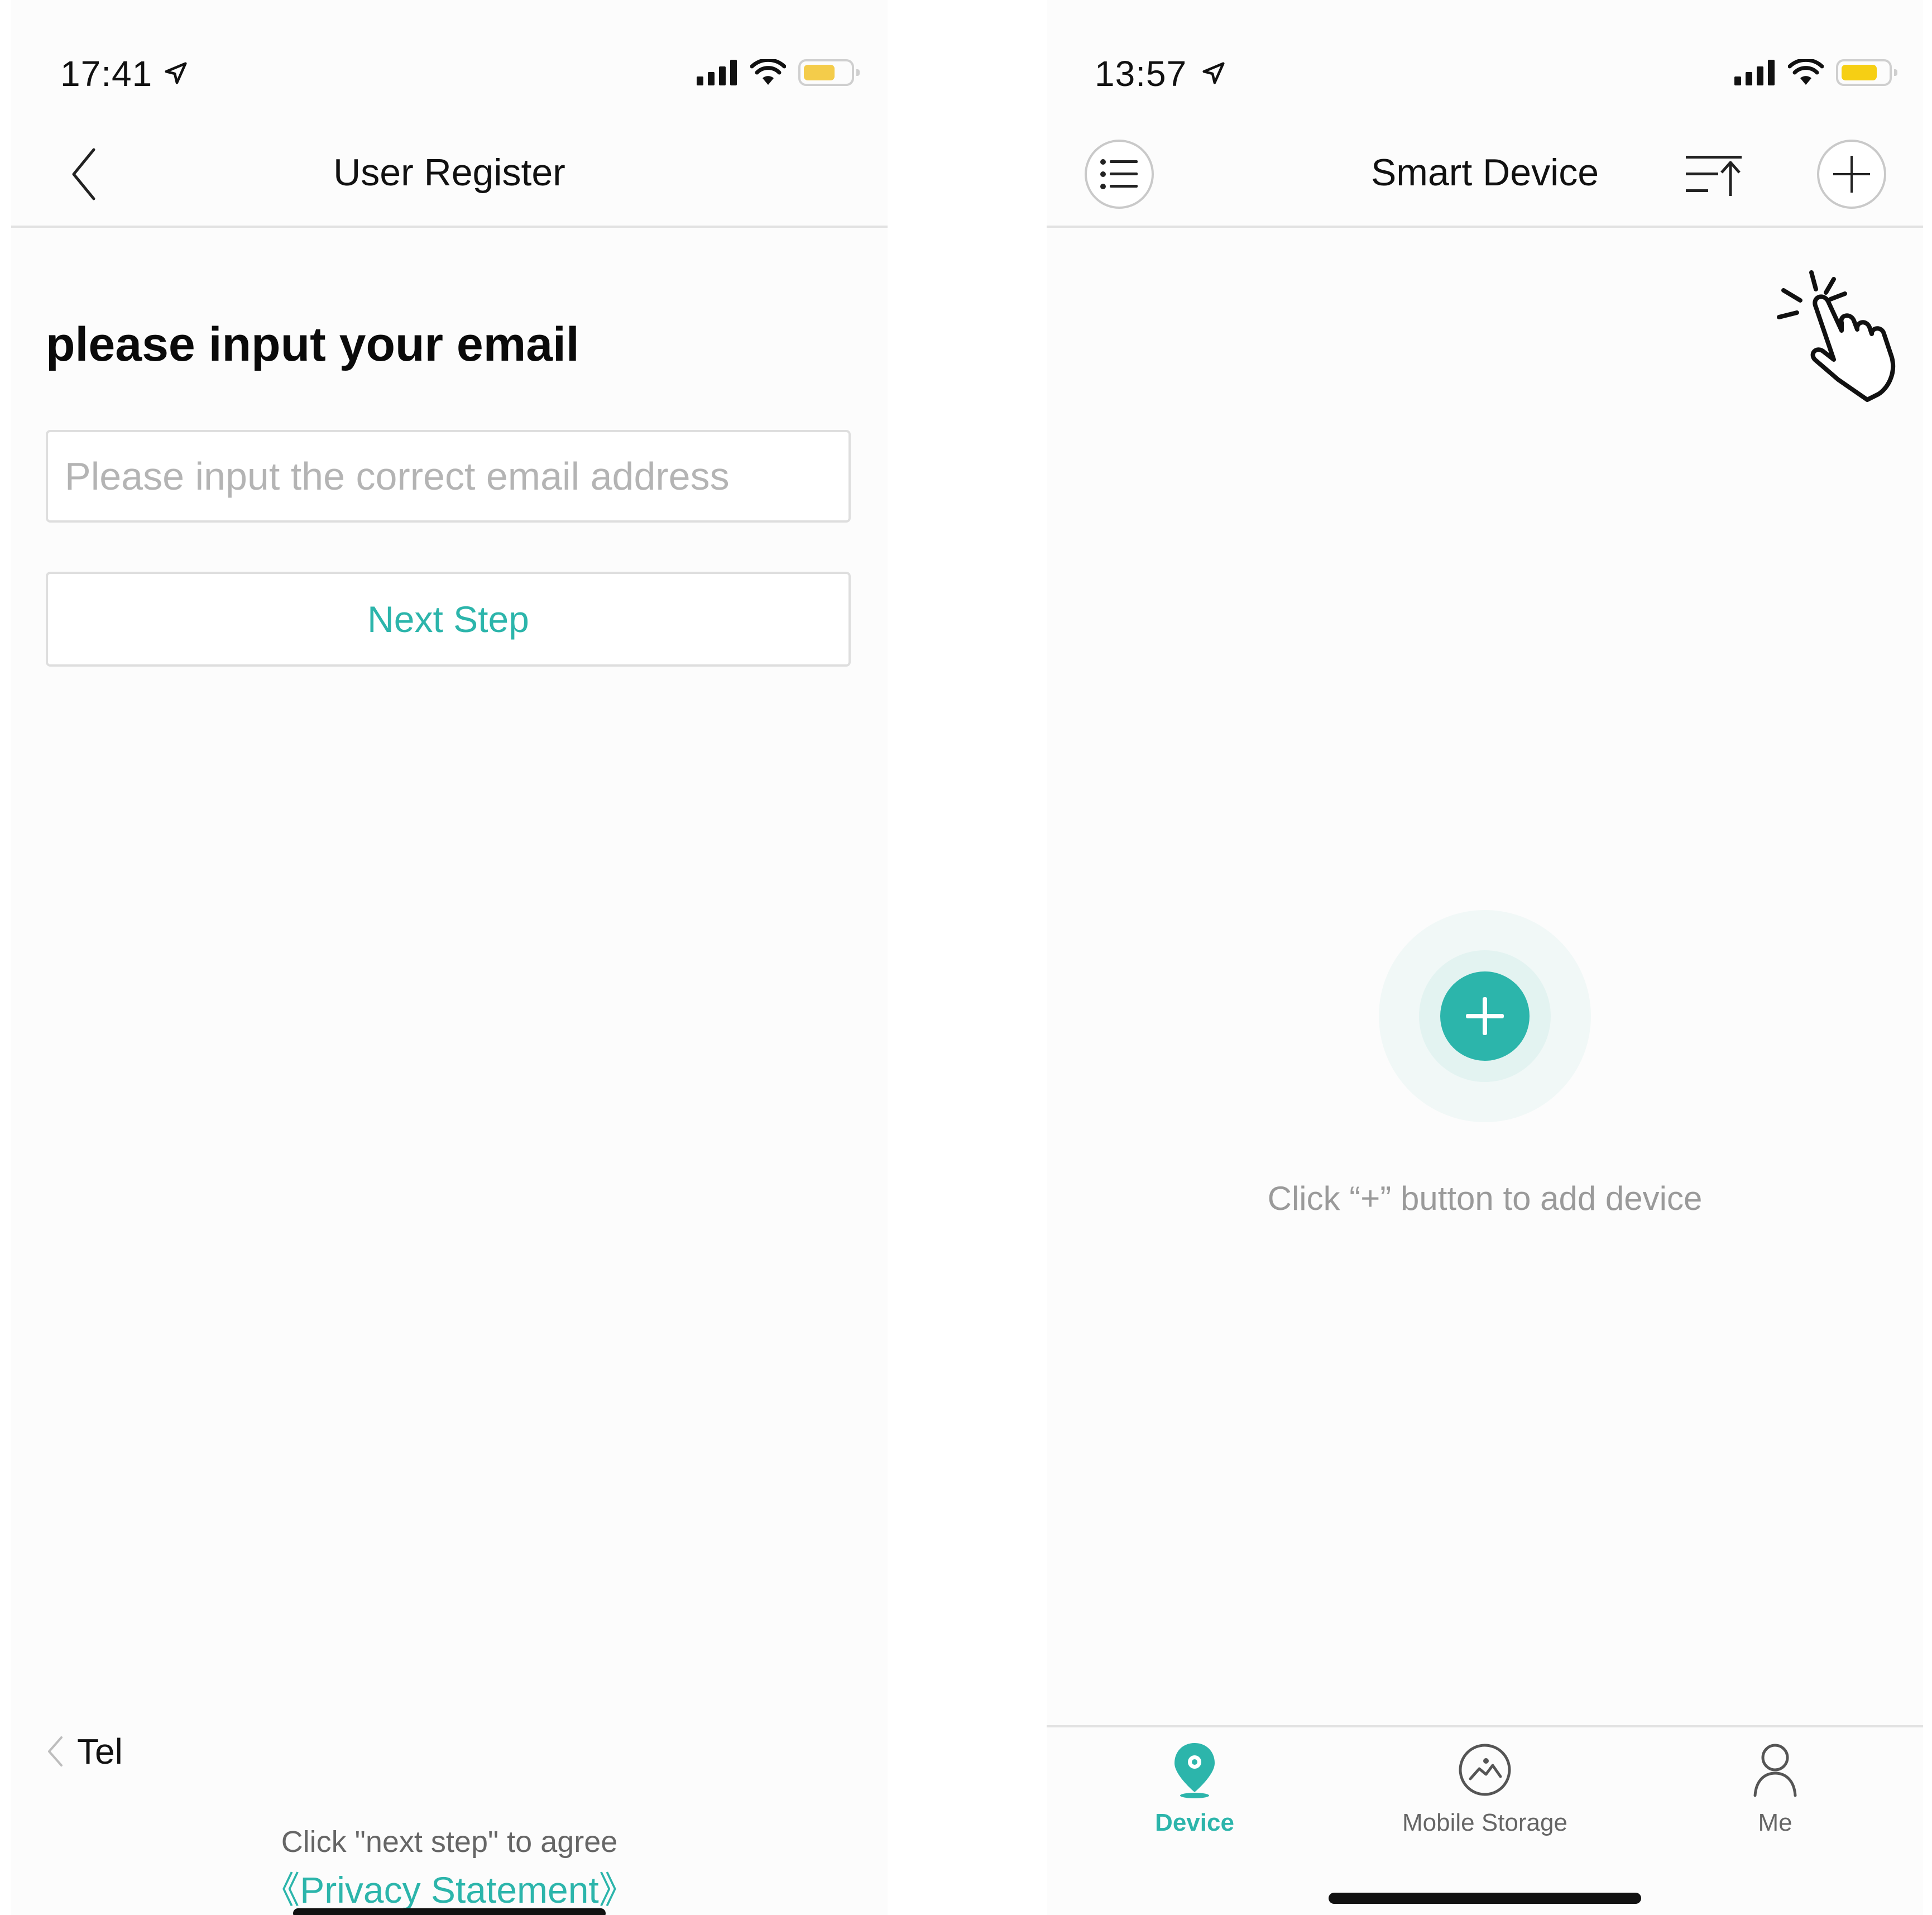 The height and width of the screenshot is (1915, 1932). Describe the element at coordinates (450, 1887) in the screenshot. I see `privacy-statement-link: 《Privacy Statement》` at that location.